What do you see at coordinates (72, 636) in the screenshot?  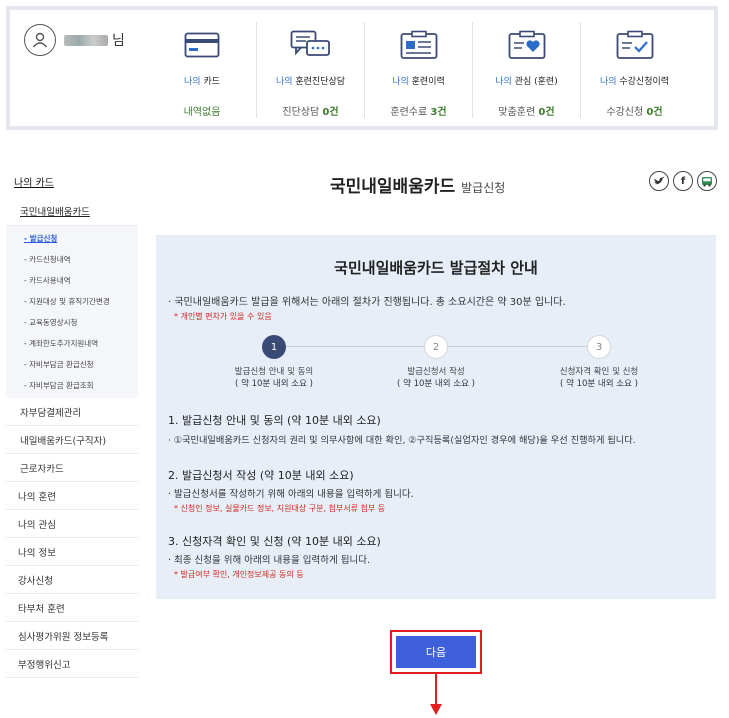 I see `sidebar-item-reviewer-registration: 심사평가위원 정보등록` at bounding box center [72, 636].